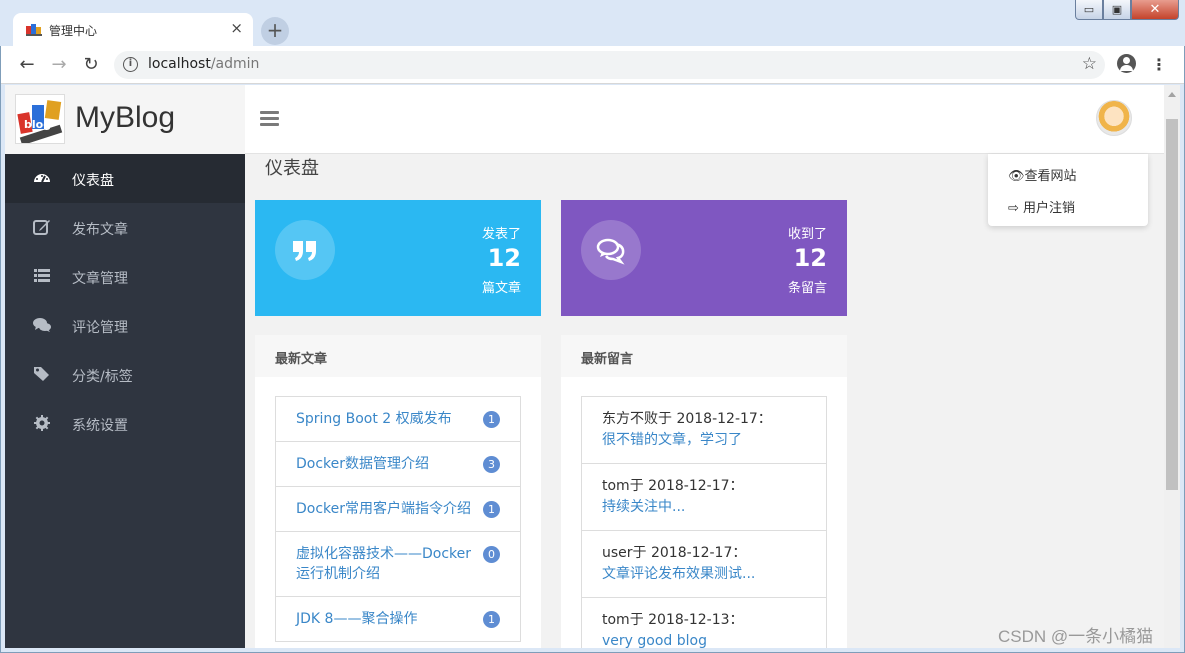  I want to click on stat-icon-circle, so click(305, 250).